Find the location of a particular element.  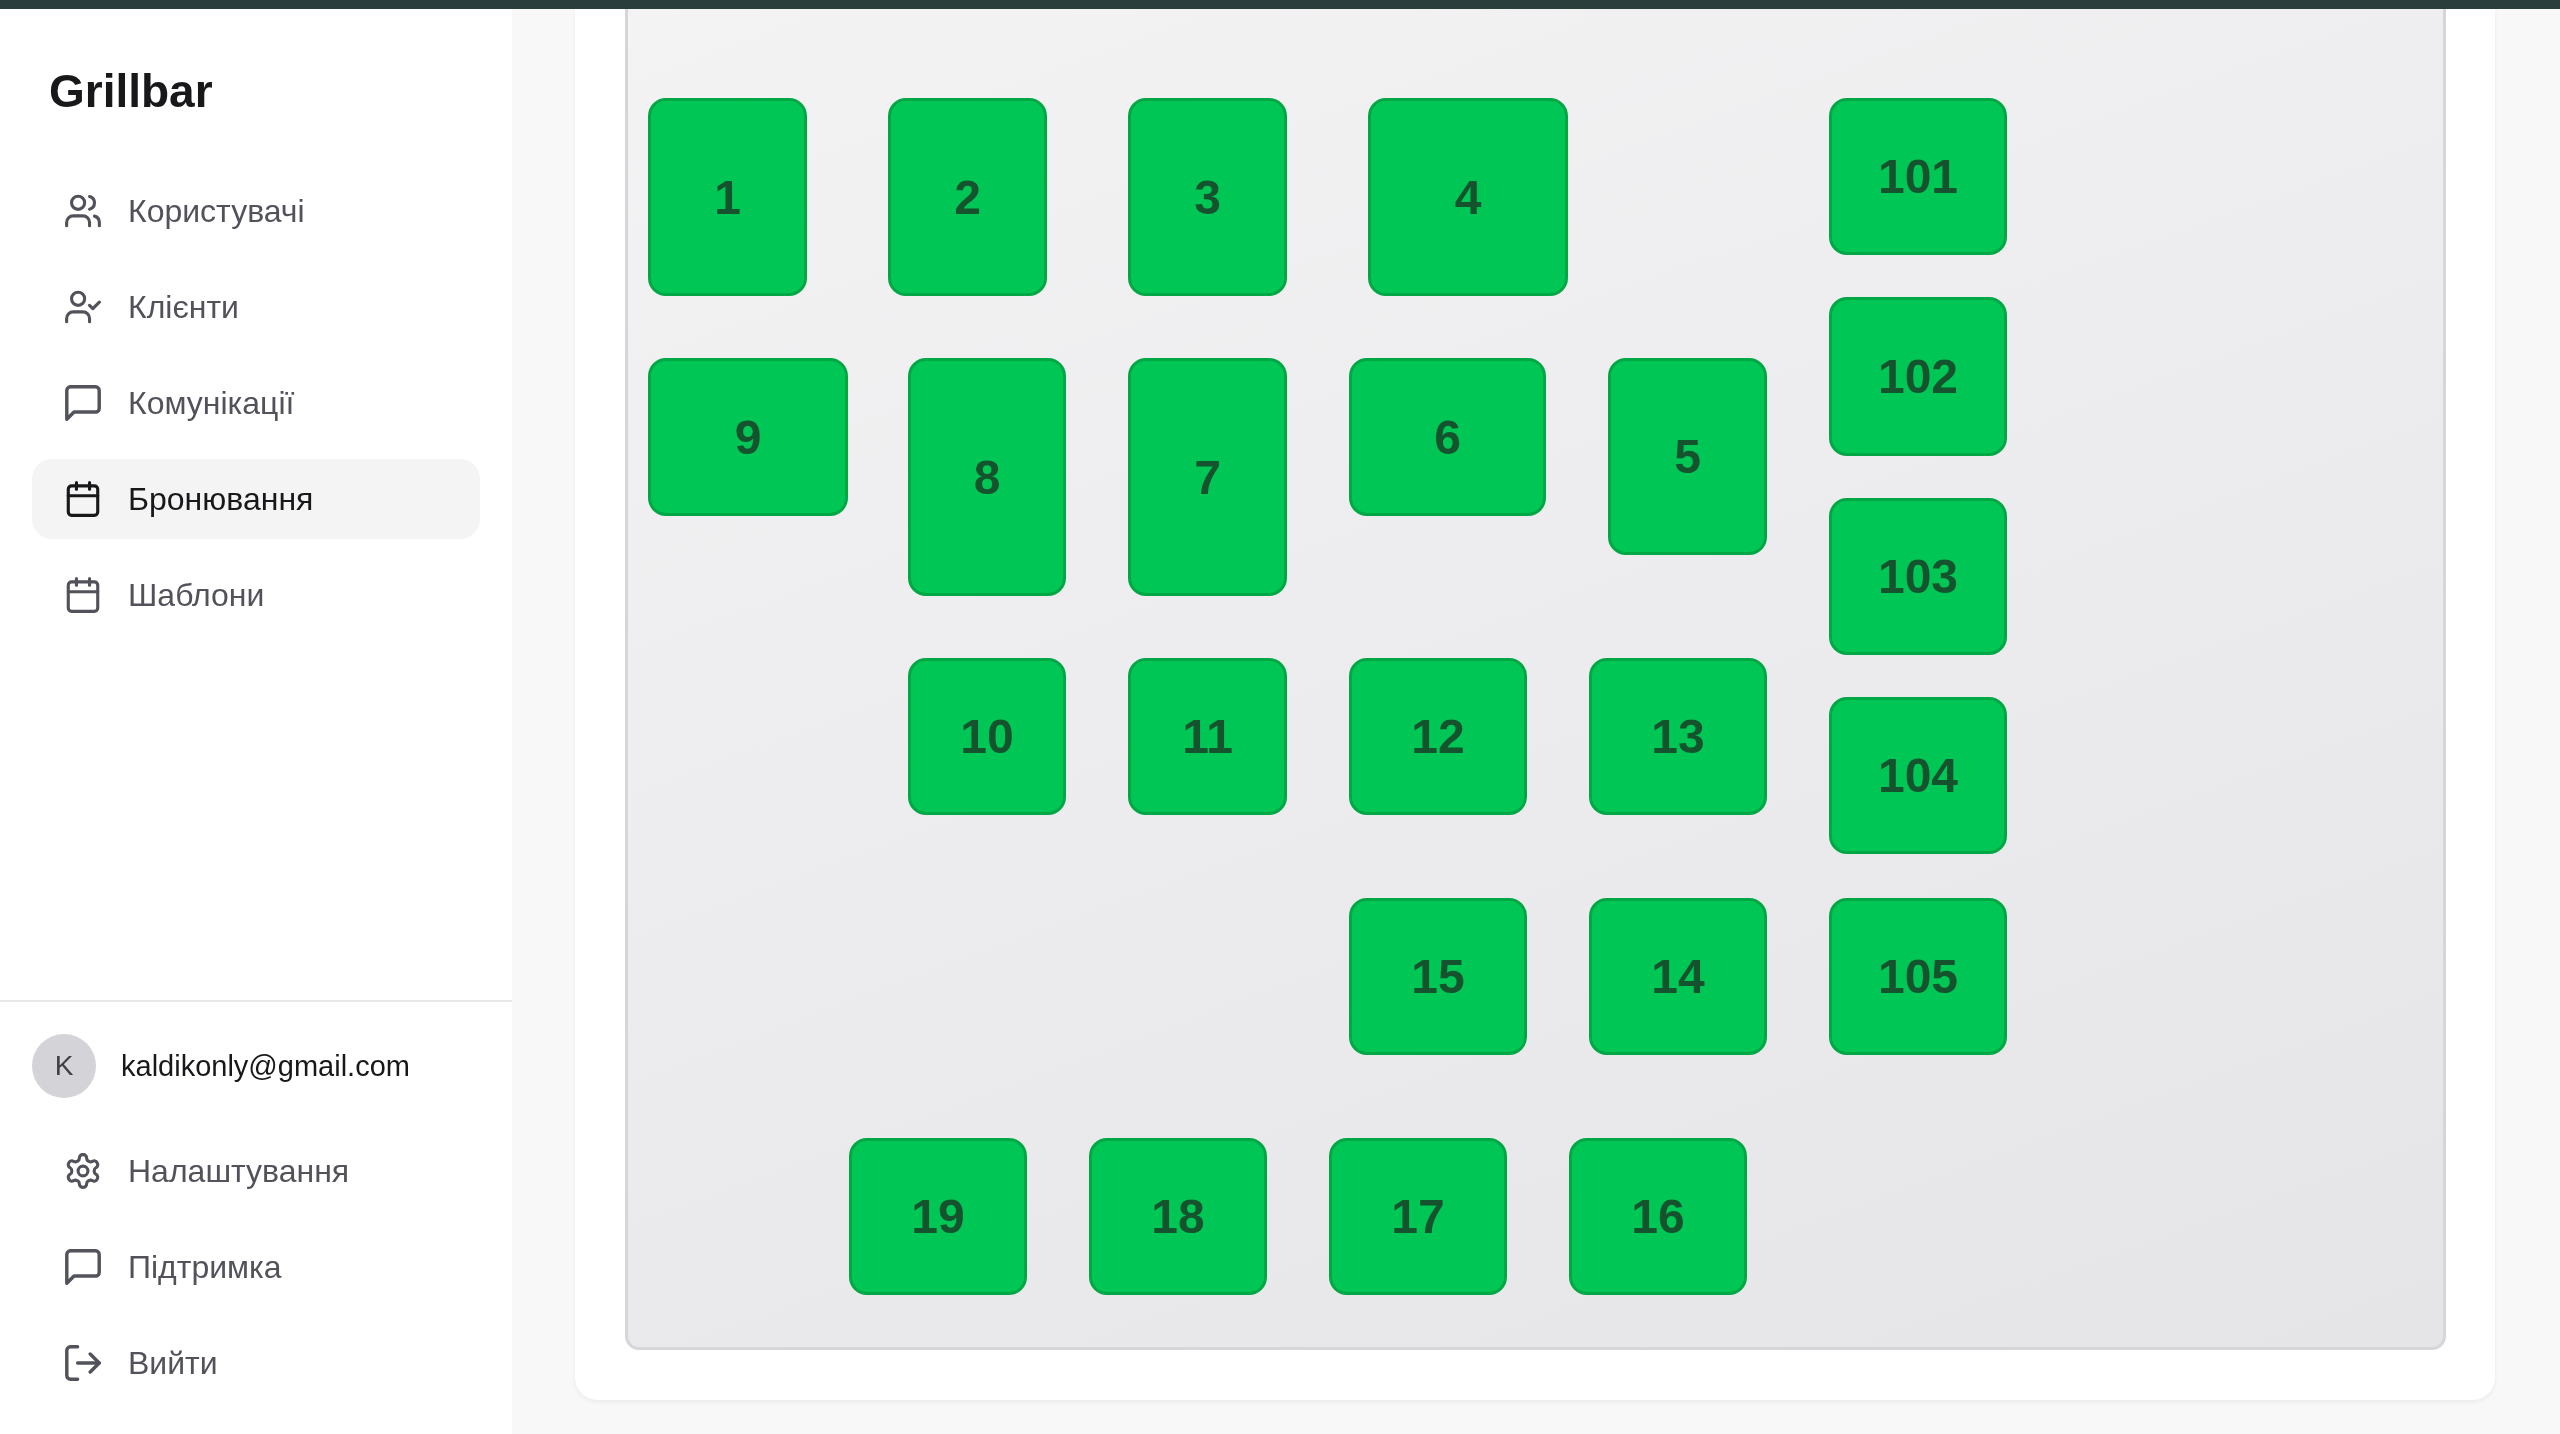

settings-icon is located at coordinates (83, 1171).